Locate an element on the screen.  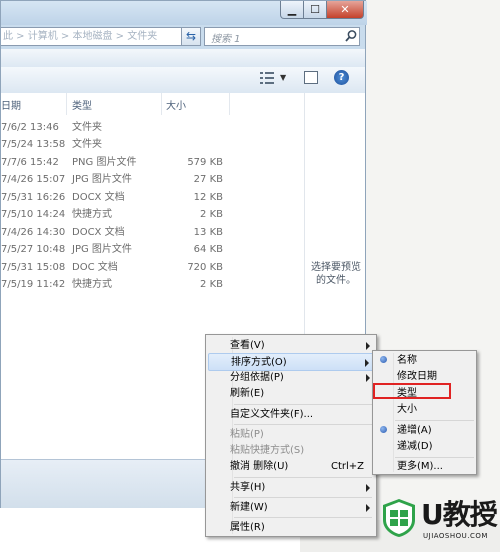
watermark-logo: U教授 UJIAOSHOU.COM is located at coordinates (439, 522).